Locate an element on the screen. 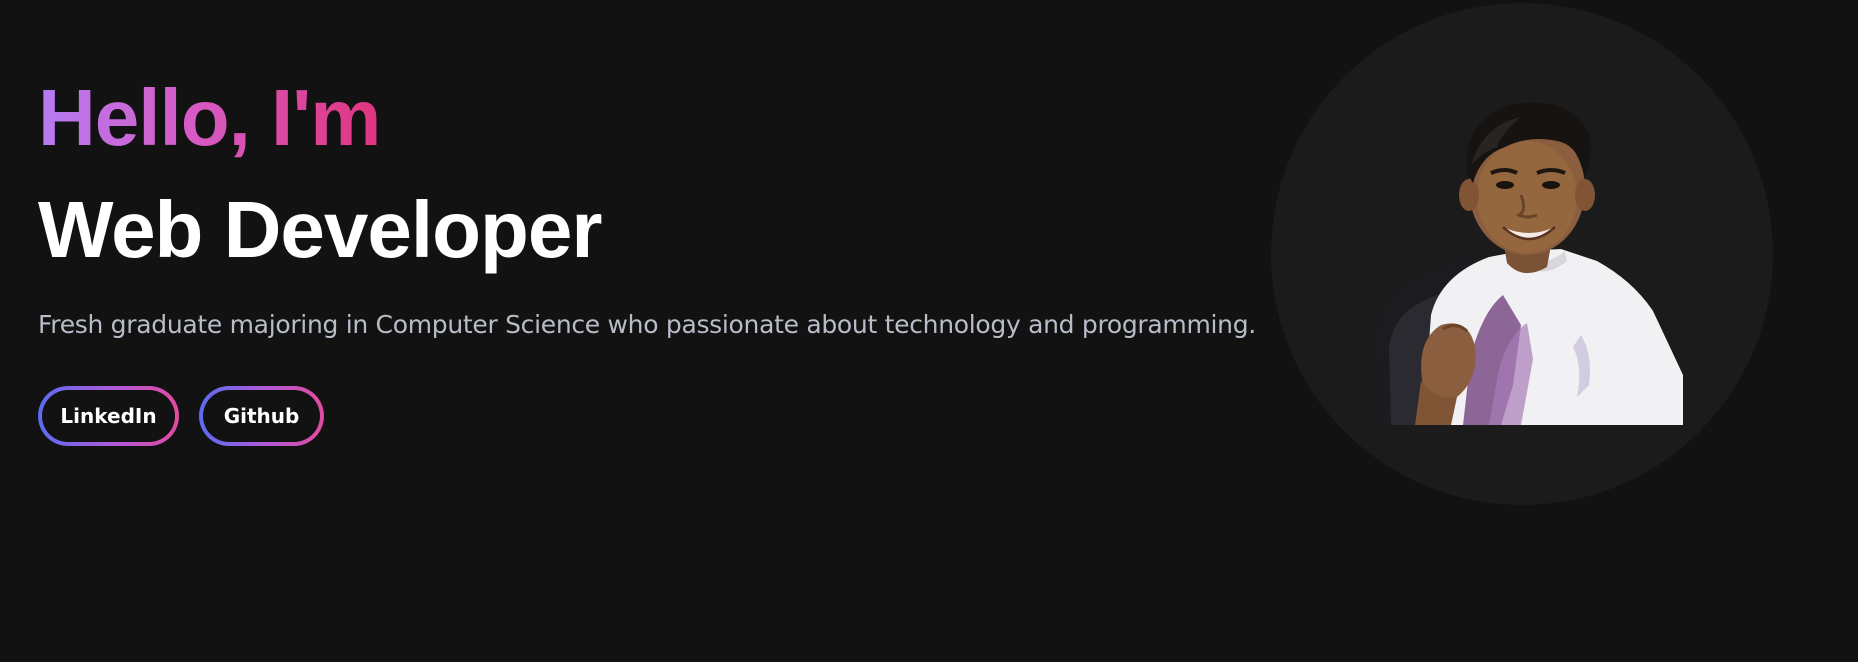 This screenshot has width=1858, height=662. github-button-label: Github is located at coordinates (261, 416).